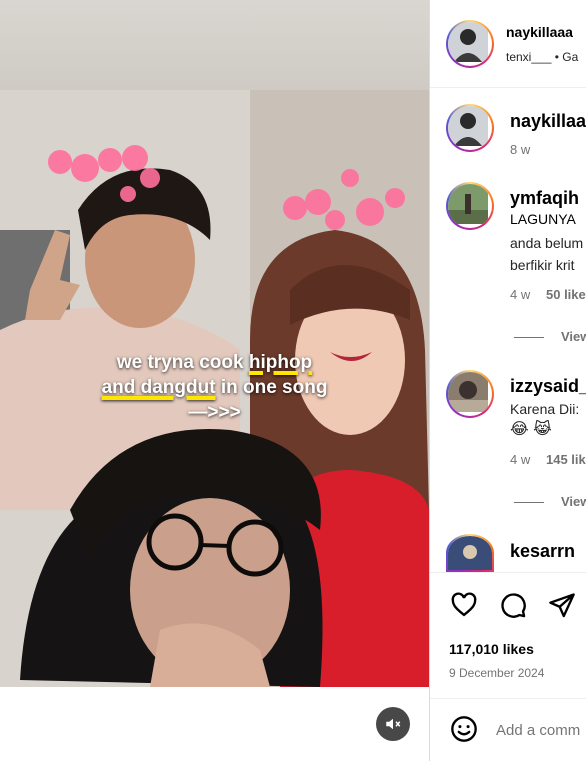  I want to click on comment-username: kesarrn, so click(542, 551).